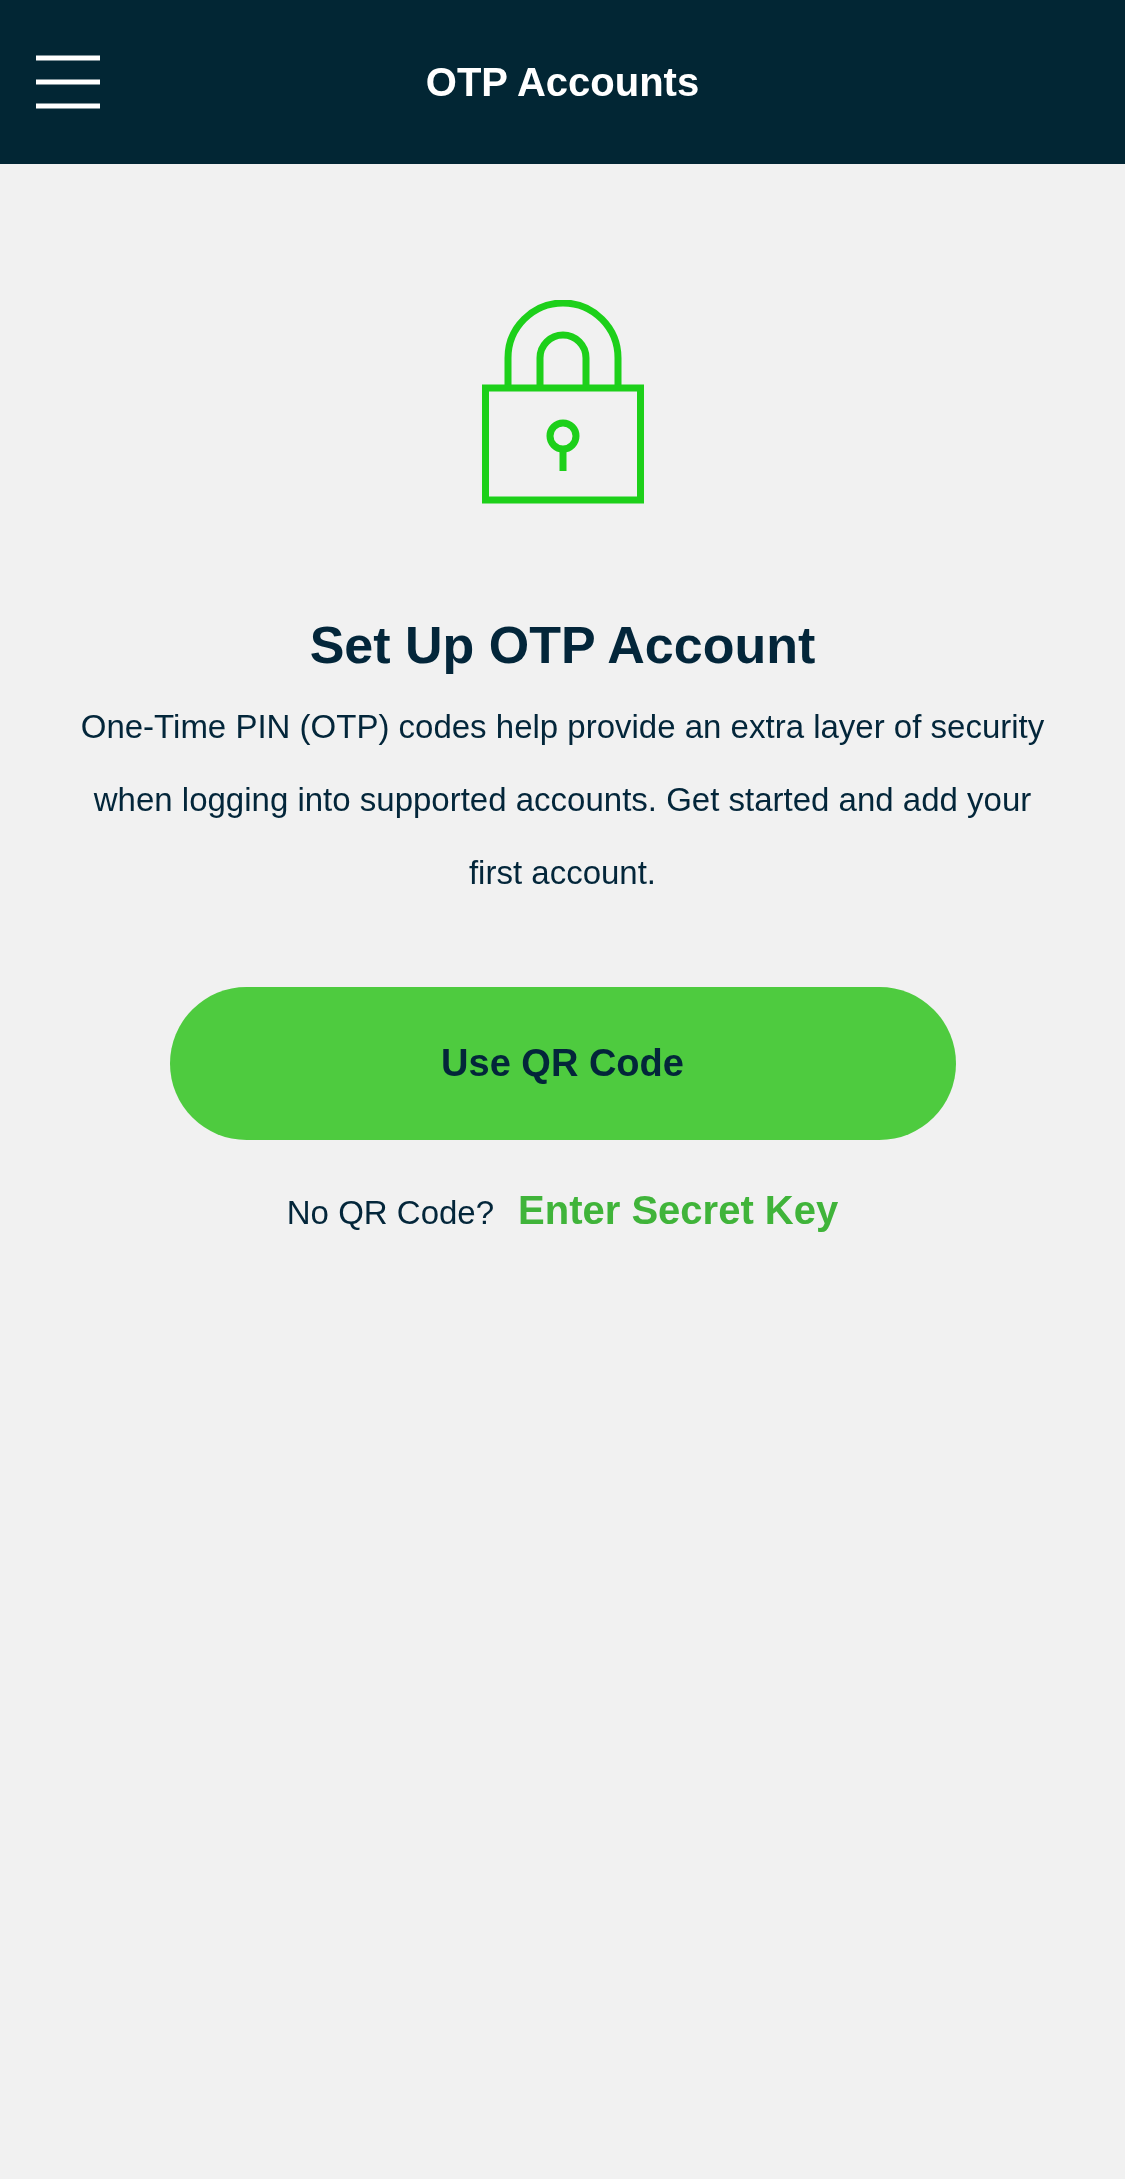 The height and width of the screenshot is (2179, 1125). What do you see at coordinates (390, 1213) in the screenshot?
I see `prompt-text: No QR Code?` at bounding box center [390, 1213].